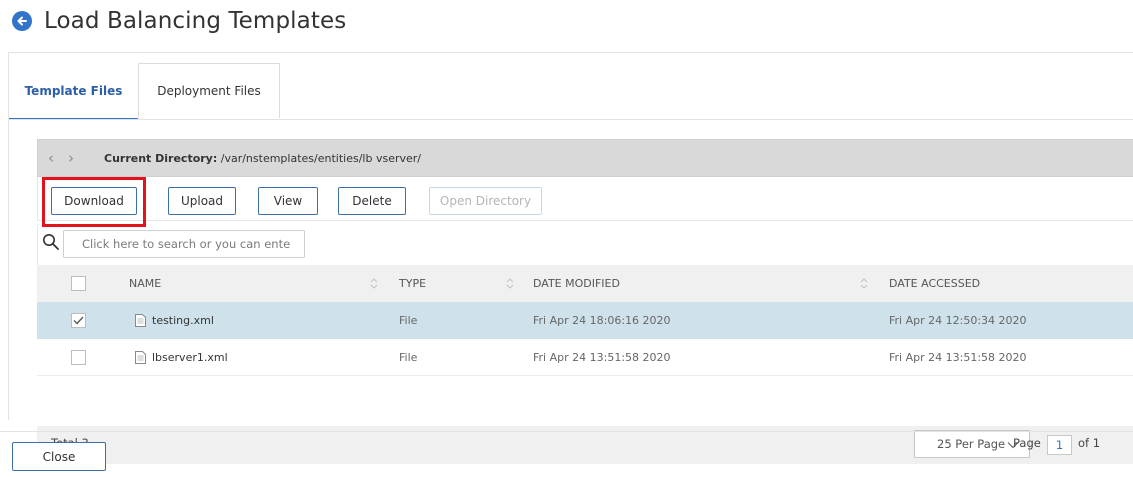 The image size is (1133, 477). Describe the element at coordinates (183, 320) in the screenshot. I see `file-name: testing.xml` at that location.